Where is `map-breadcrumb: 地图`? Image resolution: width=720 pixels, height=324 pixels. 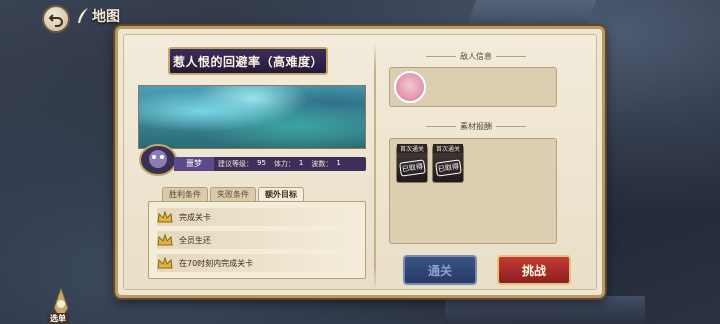
map-breadcrumb: 地图 is located at coordinates (98, 16).